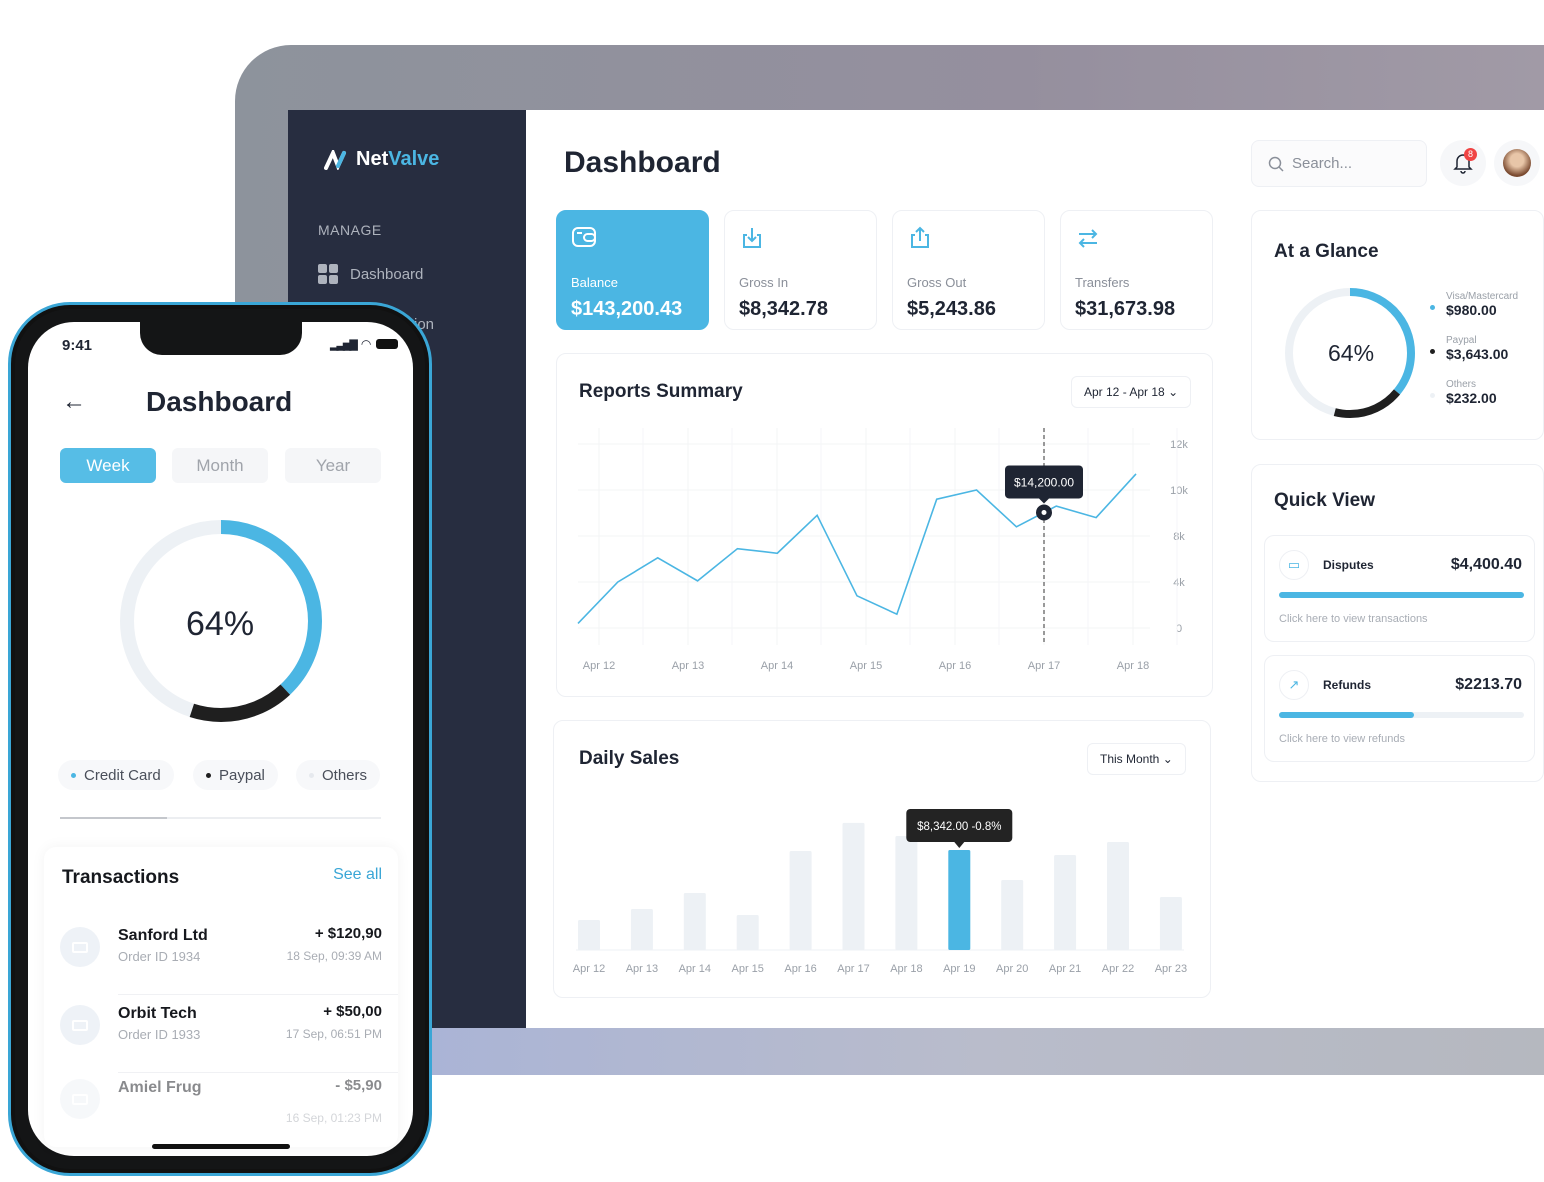  I want to click on chip-label: Paypal, so click(242, 775).